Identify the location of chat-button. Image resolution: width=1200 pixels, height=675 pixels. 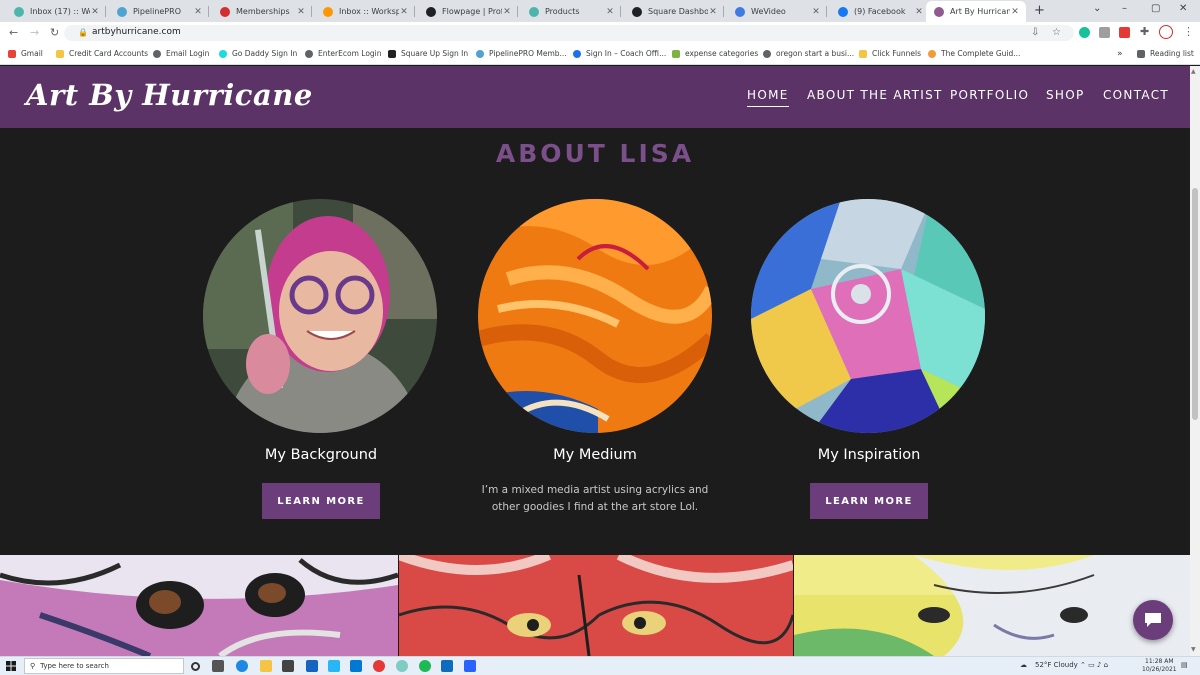
(1153, 620).